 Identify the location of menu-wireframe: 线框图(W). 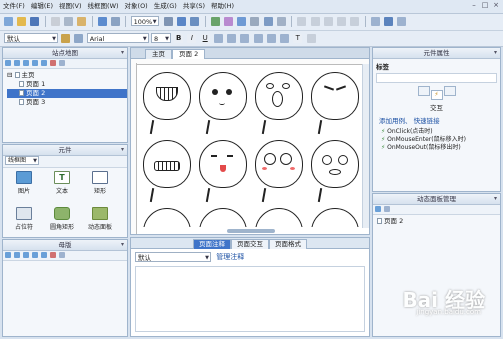
(103, 6).